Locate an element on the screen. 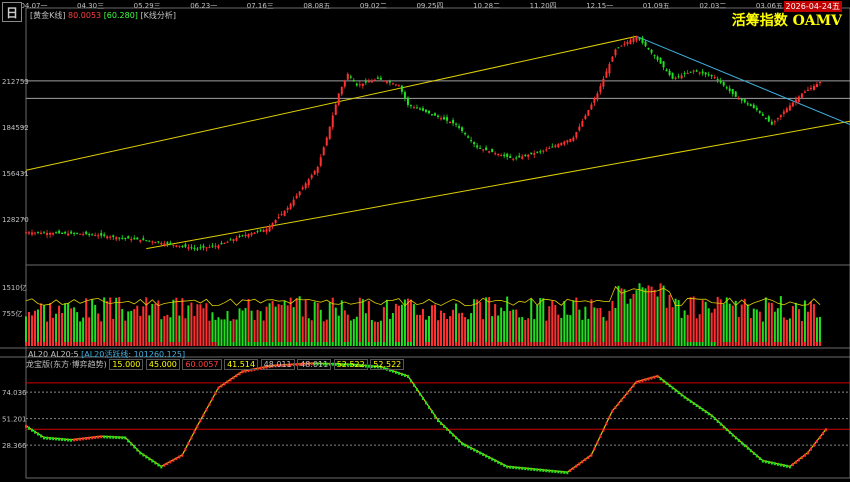 This screenshot has width=850, height=482. menu-icon: 日 is located at coordinates (12, 12).